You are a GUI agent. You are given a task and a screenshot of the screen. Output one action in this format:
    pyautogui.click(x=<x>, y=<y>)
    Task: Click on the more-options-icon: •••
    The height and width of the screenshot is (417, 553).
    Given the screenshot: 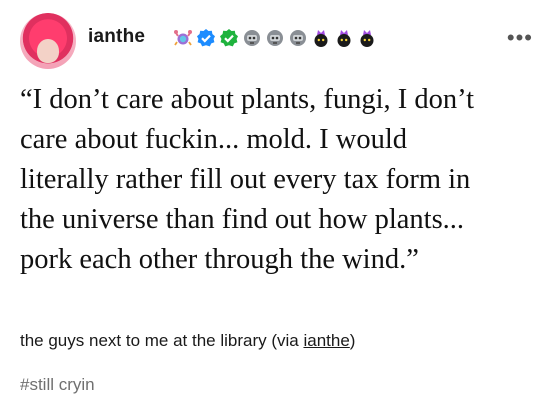 What is the action you would take?
    pyautogui.click(x=520, y=38)
    